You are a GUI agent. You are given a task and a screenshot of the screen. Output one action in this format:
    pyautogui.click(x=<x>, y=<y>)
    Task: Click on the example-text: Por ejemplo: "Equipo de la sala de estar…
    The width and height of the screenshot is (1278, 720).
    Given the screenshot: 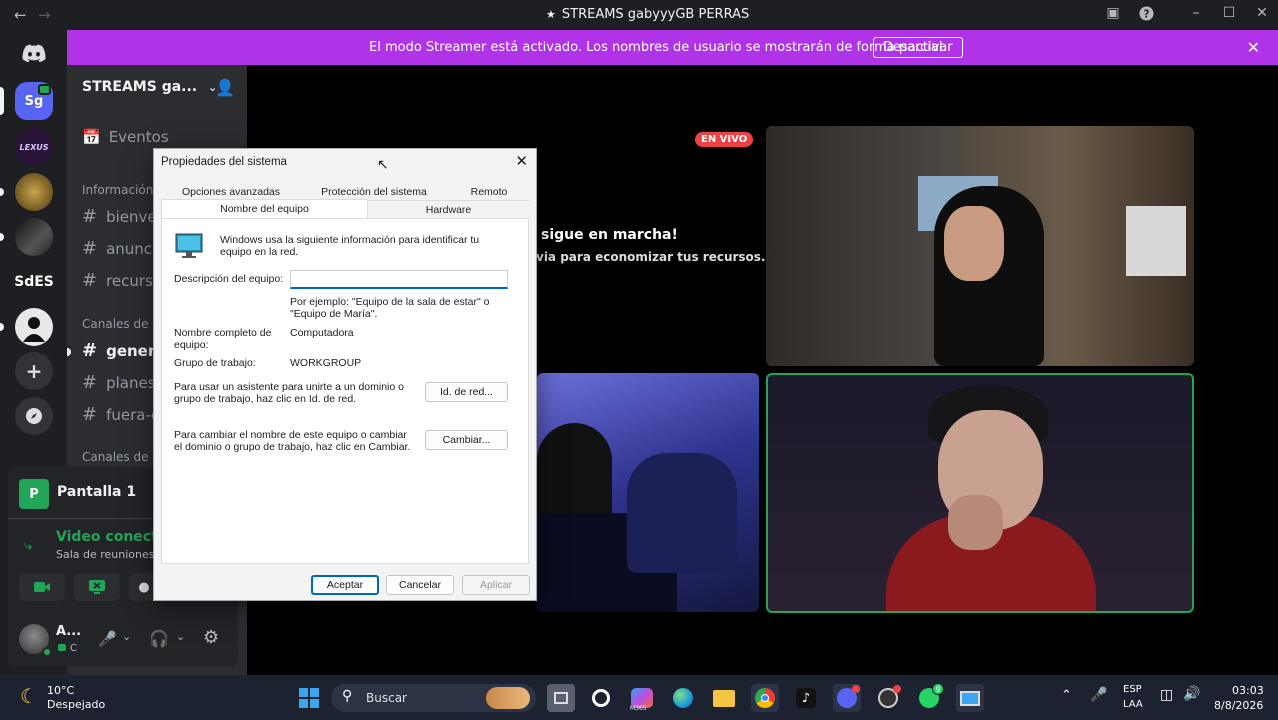 What is the action you would take?
    pyautogui.click(x=390, y=308)
    